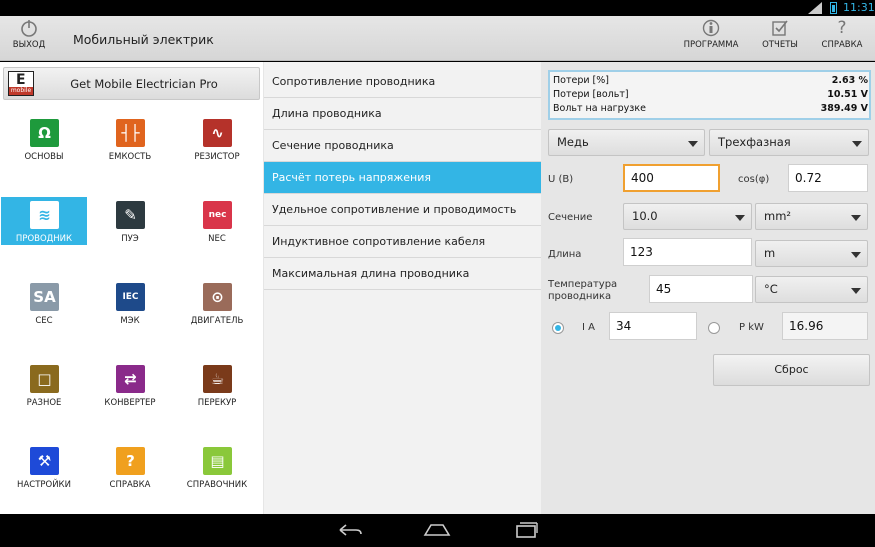 This screenshot has width=875, height=547. Describe the element at coordinates (687, 252) in the screenshot. I see `length-input: 123` at that location.